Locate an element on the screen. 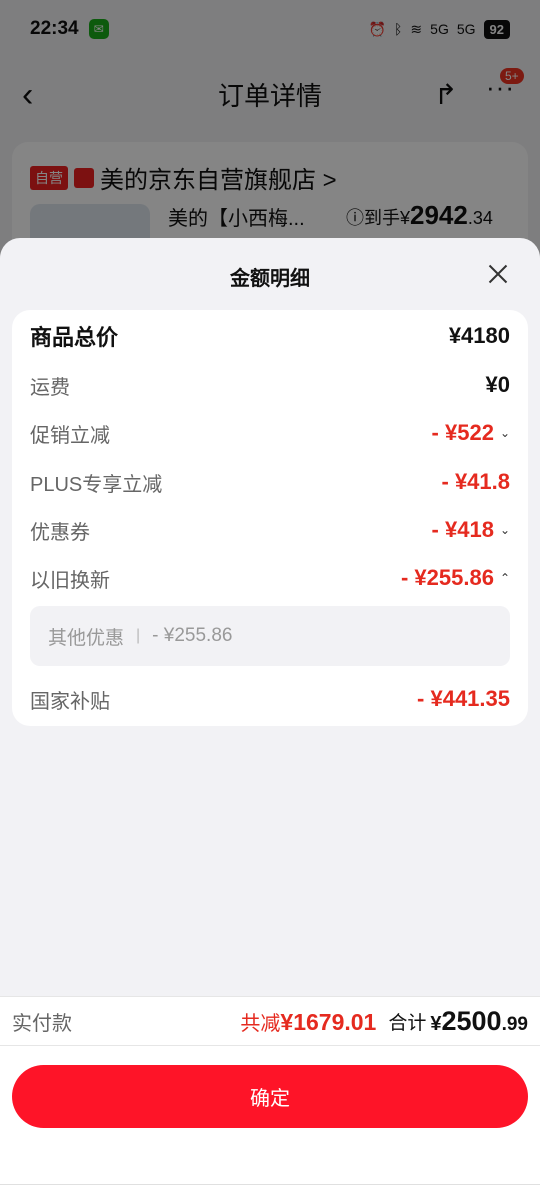 The image size is (540, 1188). total-saved: 共减¥1679.01 is located at coordinates (308, 1021).